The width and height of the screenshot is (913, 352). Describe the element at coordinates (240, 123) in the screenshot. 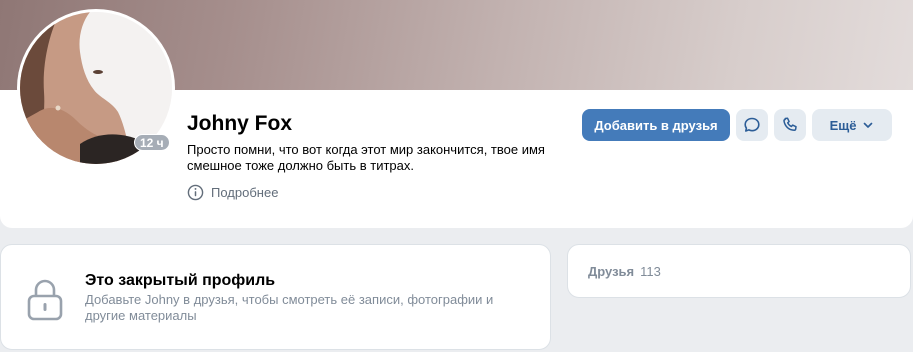

I see `profile-name: Johny Fox` at that location.